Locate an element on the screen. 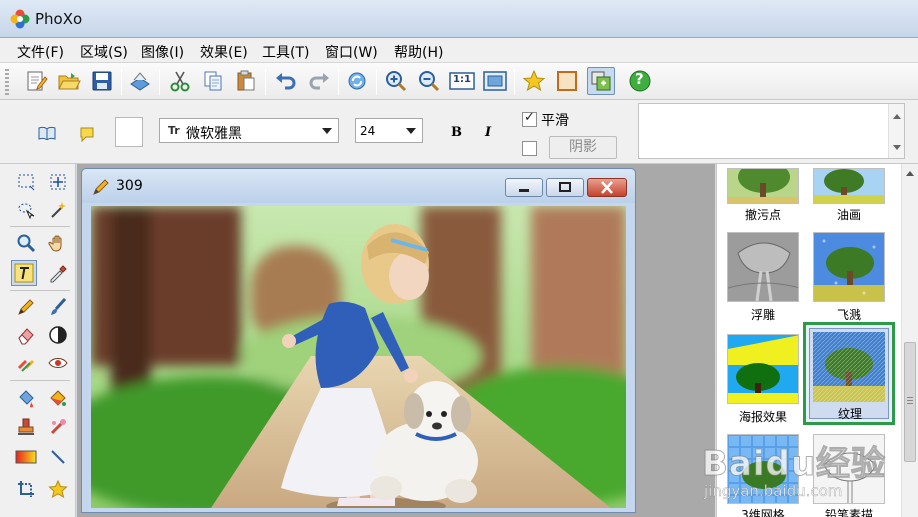 The image size is (918, 517). menu-help: 帮助(H) is located at coordinates (418, 52).